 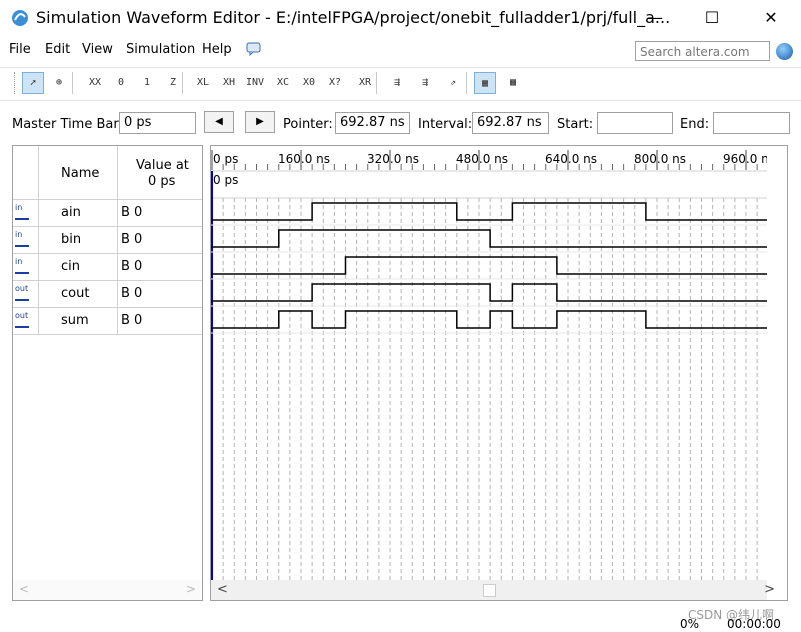 What do you see at coordinates (160, 49) in the screenshot?
I see `menu-simulation: Simulation` at bounding box center [160, 49].